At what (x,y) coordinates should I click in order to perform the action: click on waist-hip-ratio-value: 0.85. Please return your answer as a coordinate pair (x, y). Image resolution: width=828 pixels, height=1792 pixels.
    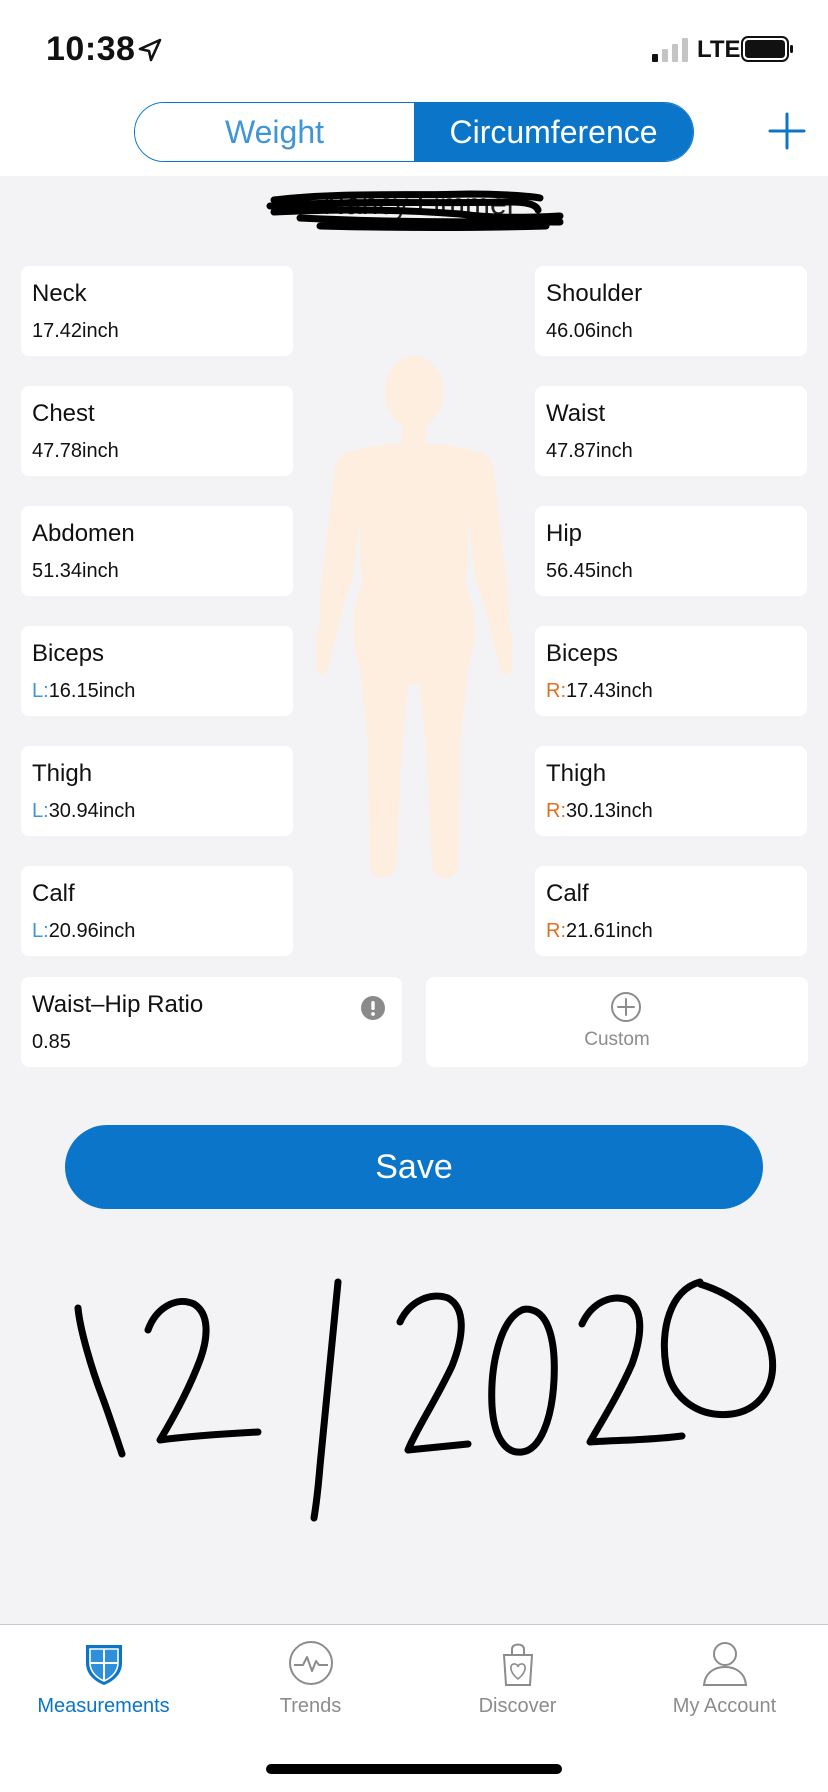
    Looking at the image, I should click on (51, 1042).